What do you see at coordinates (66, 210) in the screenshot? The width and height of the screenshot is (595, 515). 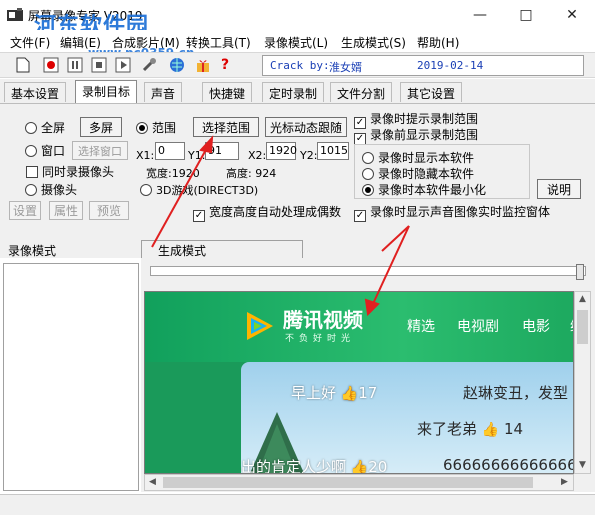 I see `properties-button: 属性` at bounding box center [66, 210].